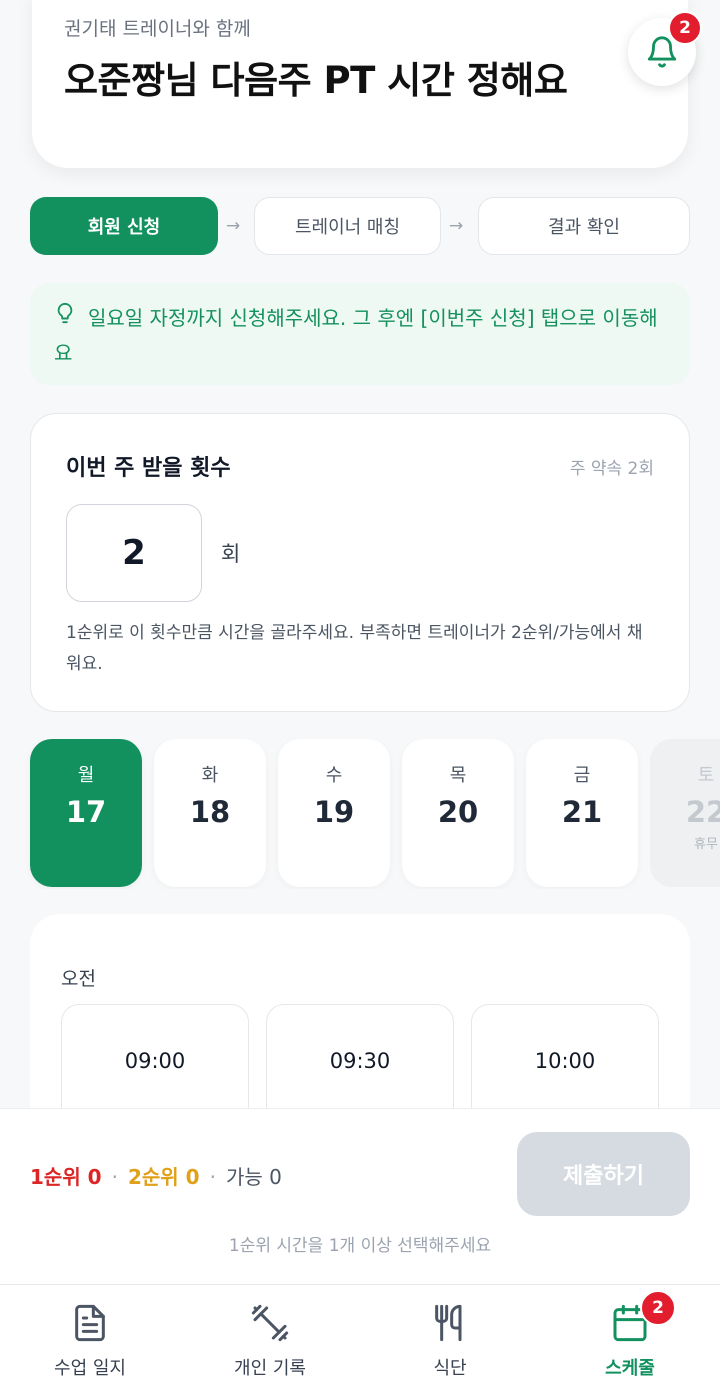  What do you see at coordinates (163, 1177) in the screenshot?
I see `priority2-count: 2순위 0` at bounding box center [163, 1177].